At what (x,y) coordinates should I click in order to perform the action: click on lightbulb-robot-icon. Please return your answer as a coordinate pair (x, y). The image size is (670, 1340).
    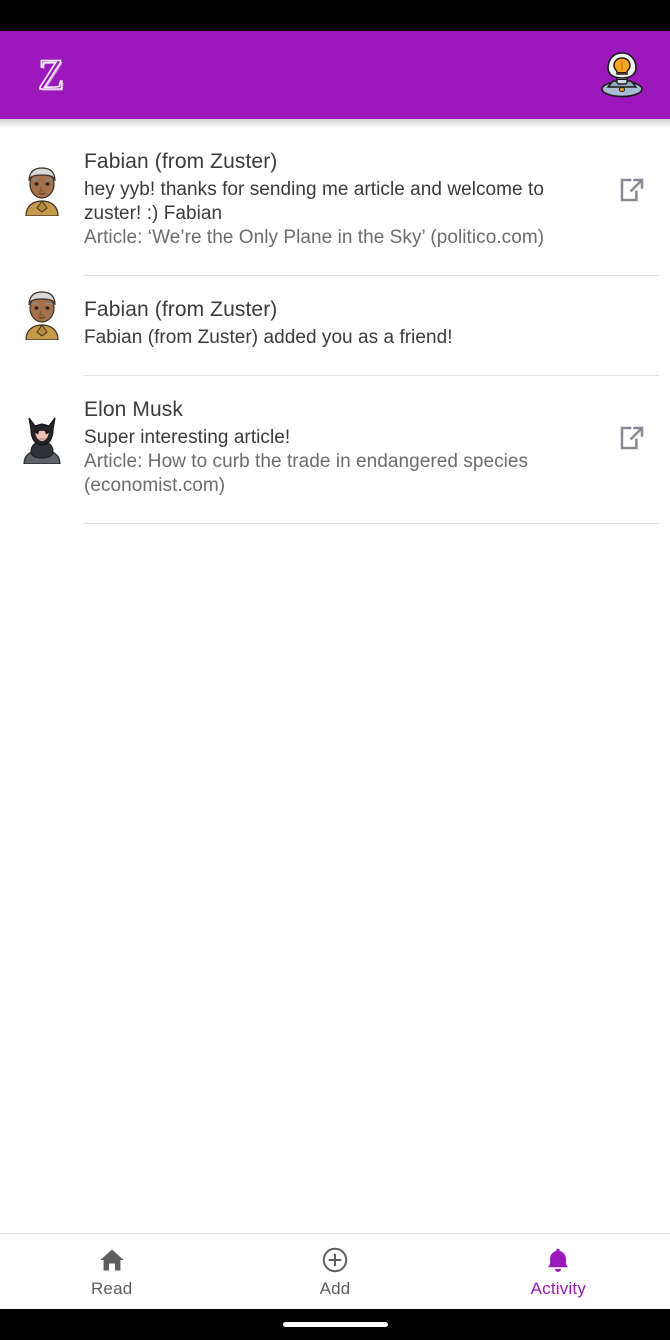
    Looking at the image, I should click on (622, 75).